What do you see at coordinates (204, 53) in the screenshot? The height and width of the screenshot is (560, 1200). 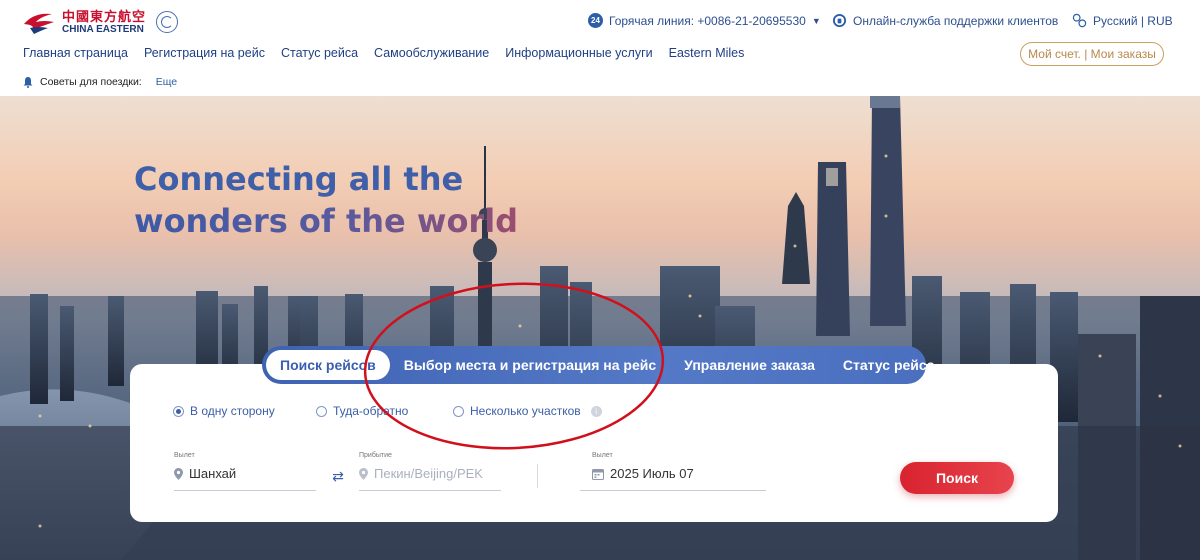 I see `nav-item-checkin: Регистрация на рейс` at bounding box center [204, 53].